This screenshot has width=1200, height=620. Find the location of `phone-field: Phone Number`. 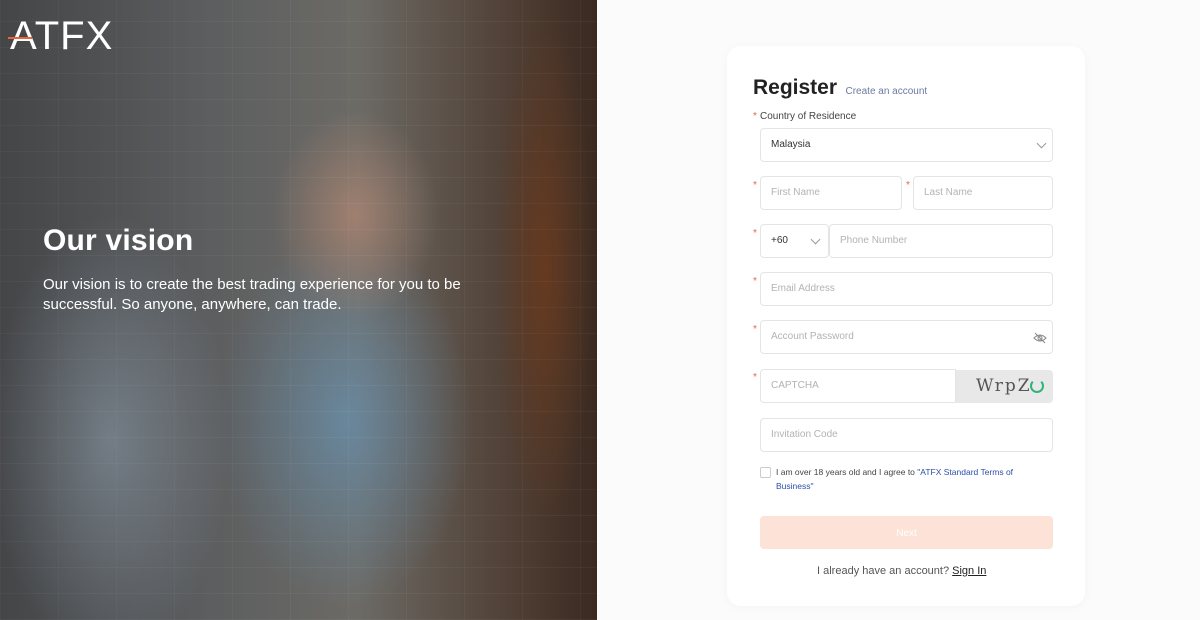

phone-field: Phone Number is located at coordinates (941, 241).